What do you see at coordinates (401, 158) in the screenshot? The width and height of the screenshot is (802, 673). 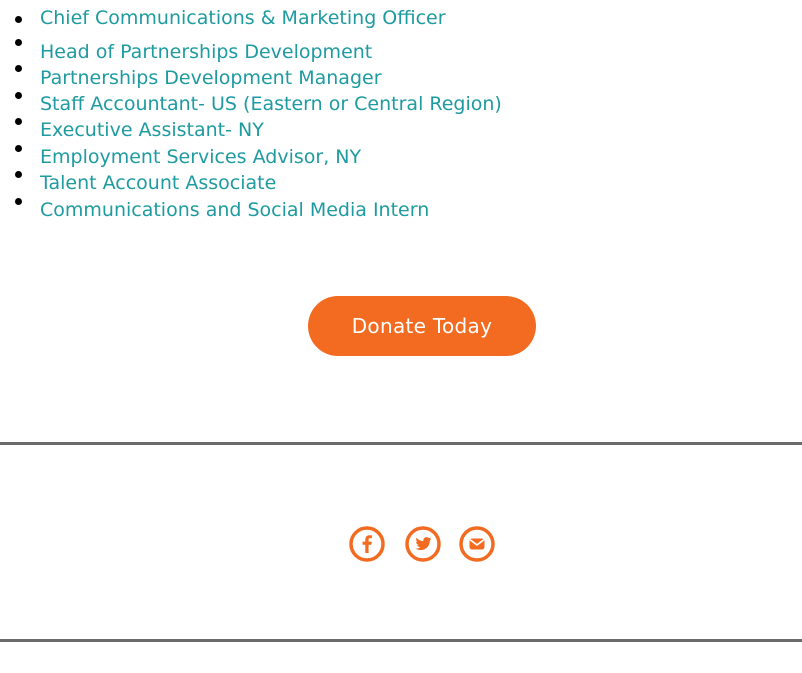 I see `list-item: Employment Services Advisor, NY` at bounding box center [401, 158].